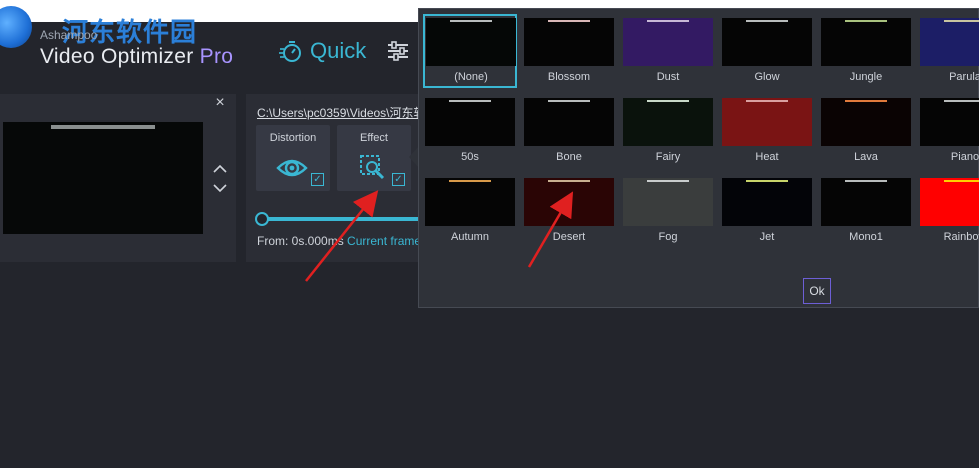  I want to click on distortion-checkbox: ✓, so click(317, 179).